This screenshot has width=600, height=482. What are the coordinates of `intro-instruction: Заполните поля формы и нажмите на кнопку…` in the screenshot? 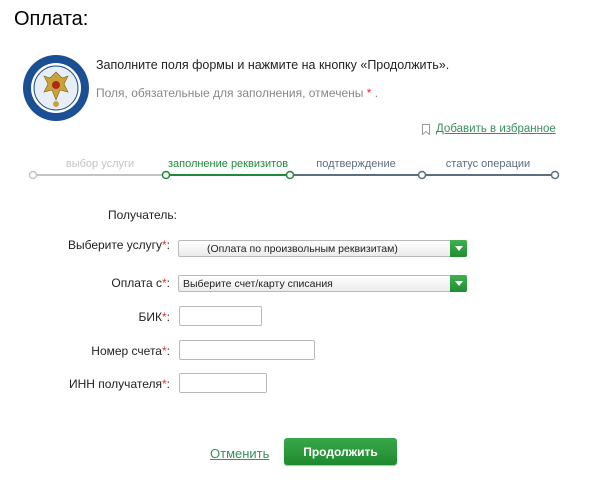 It's located at (273, 65).